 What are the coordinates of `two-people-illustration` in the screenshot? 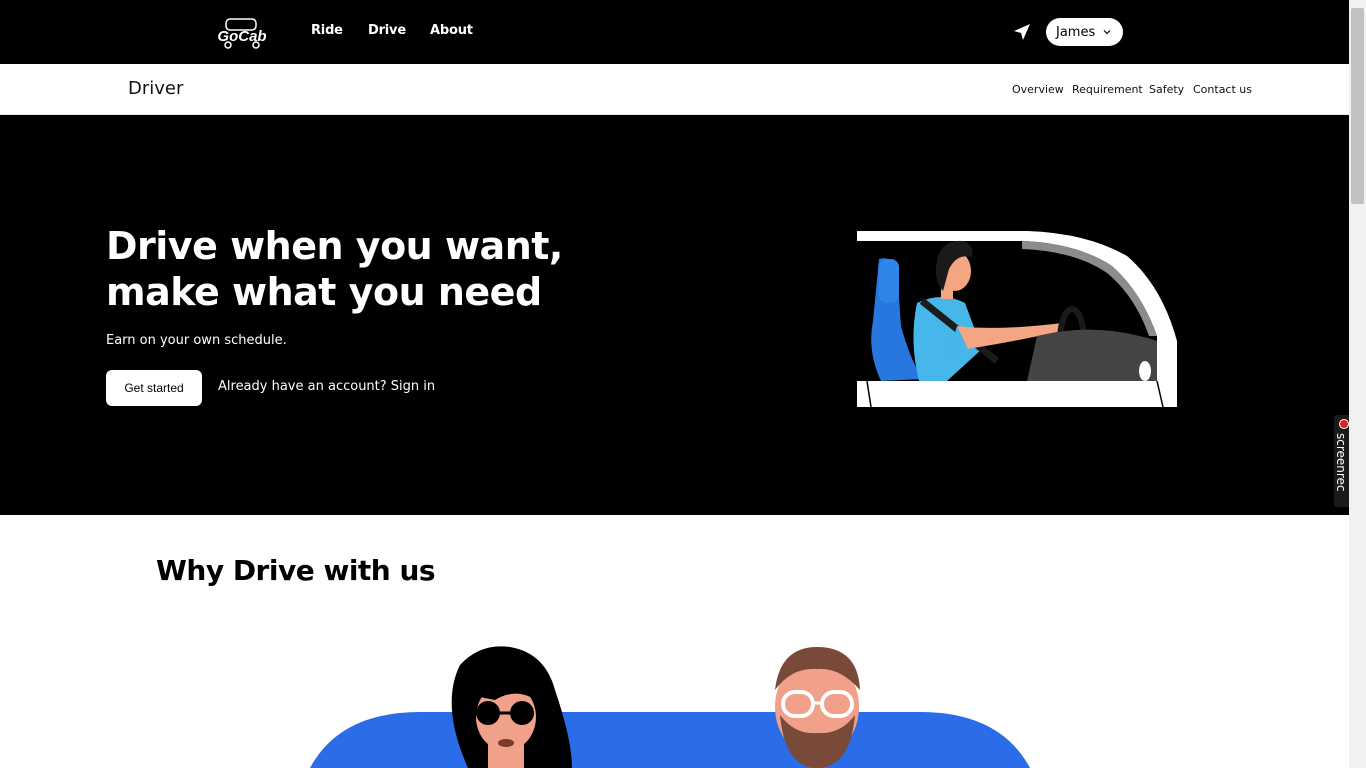 It's located at (670, 707).